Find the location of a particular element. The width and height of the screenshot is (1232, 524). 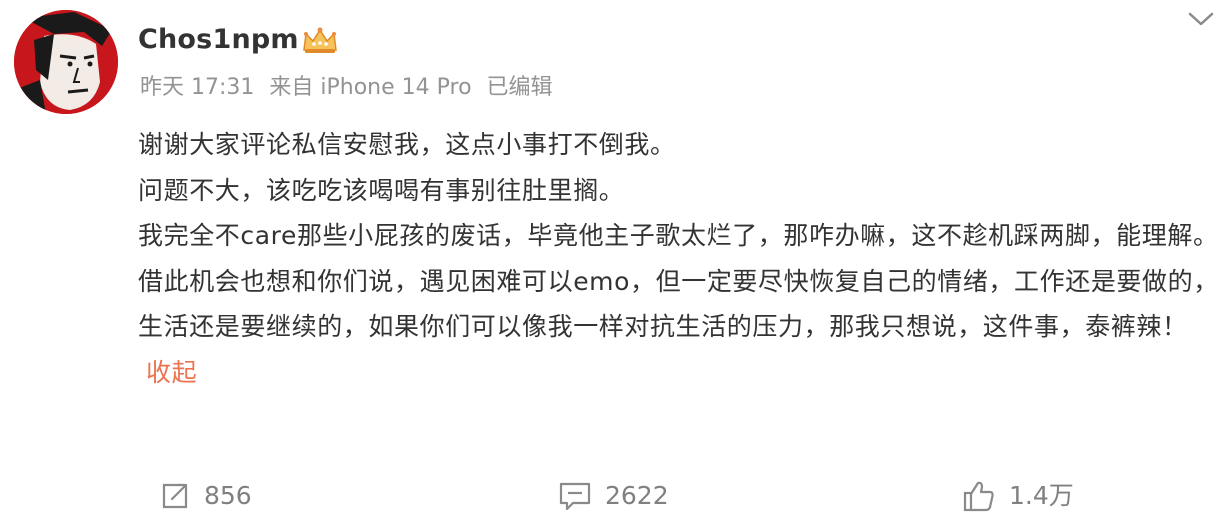

avatar is located at coordinates (66, 62).